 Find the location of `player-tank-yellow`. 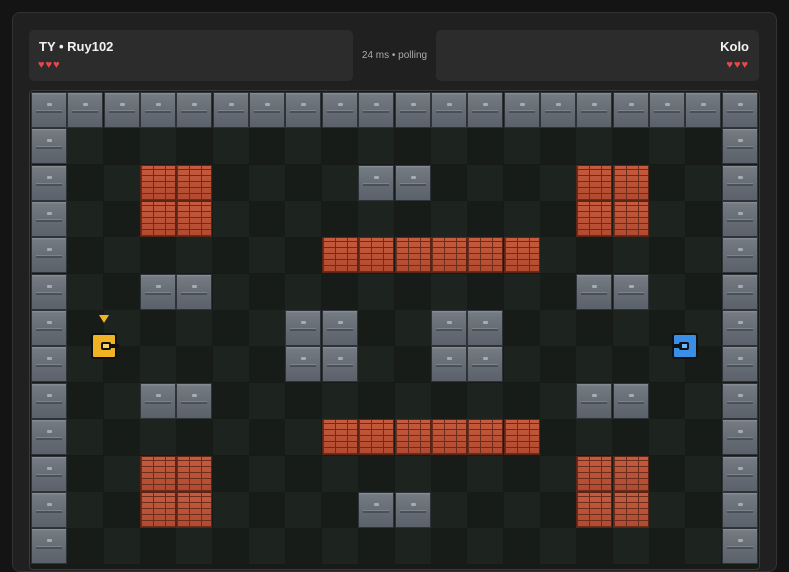

player-tank-yellow is located at coordinates (105, 346).